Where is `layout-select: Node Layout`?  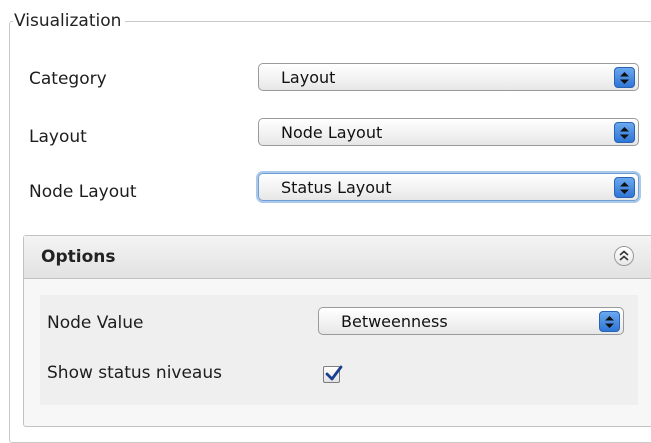
layout-select: Node Layout is located at coordinates (448, 132).